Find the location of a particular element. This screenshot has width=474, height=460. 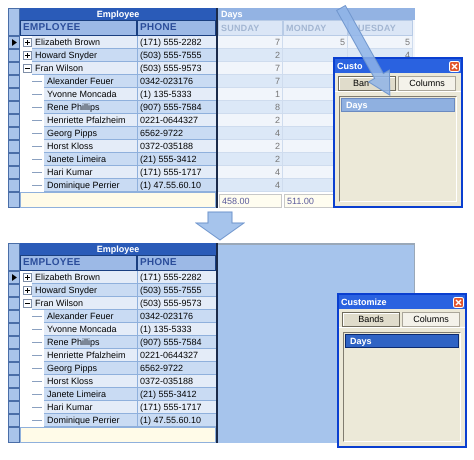

window-title: Custo is located at coordinates (349, 66).